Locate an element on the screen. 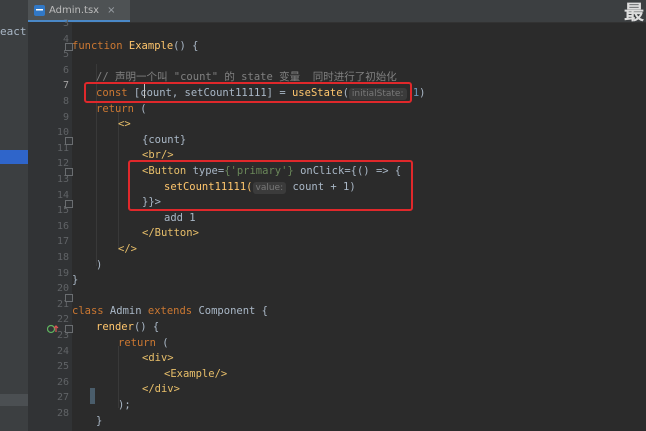 This screenshot has width=646, height=431. line-number: 25 is located at coordinates (62, 367).